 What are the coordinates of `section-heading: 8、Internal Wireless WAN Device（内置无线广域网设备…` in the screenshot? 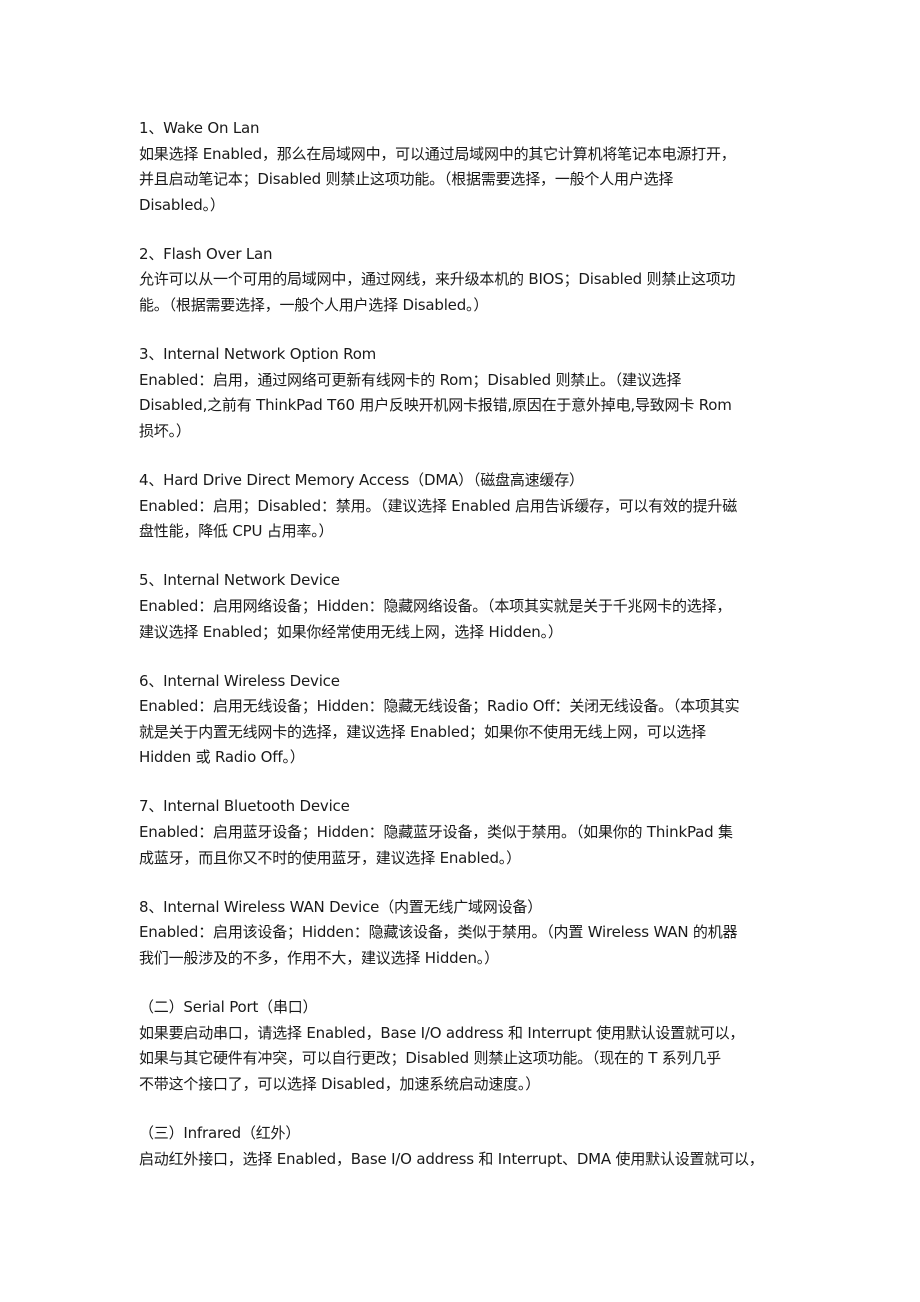 It's located at (341, 906).